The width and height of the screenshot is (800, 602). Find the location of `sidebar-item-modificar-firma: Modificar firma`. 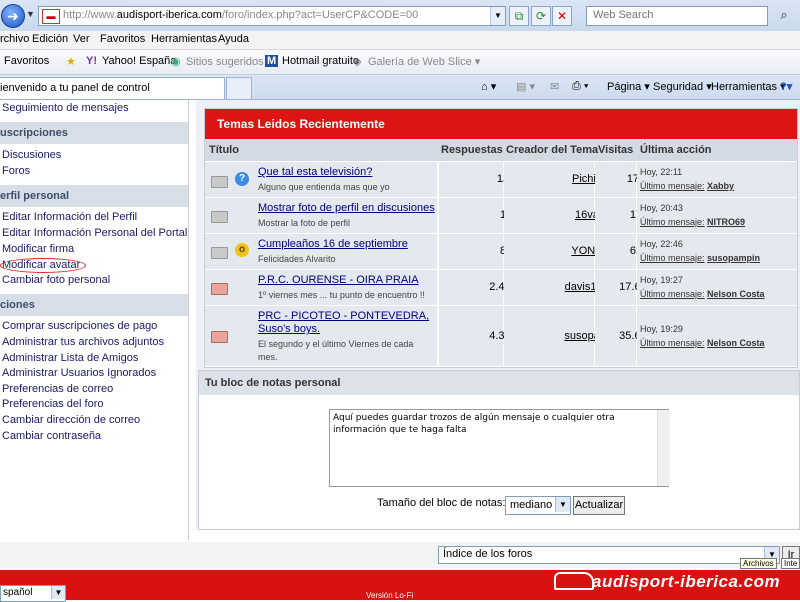

sidebar-item-modificar-firma: Modificar firma is located at coordinates (38, 249).